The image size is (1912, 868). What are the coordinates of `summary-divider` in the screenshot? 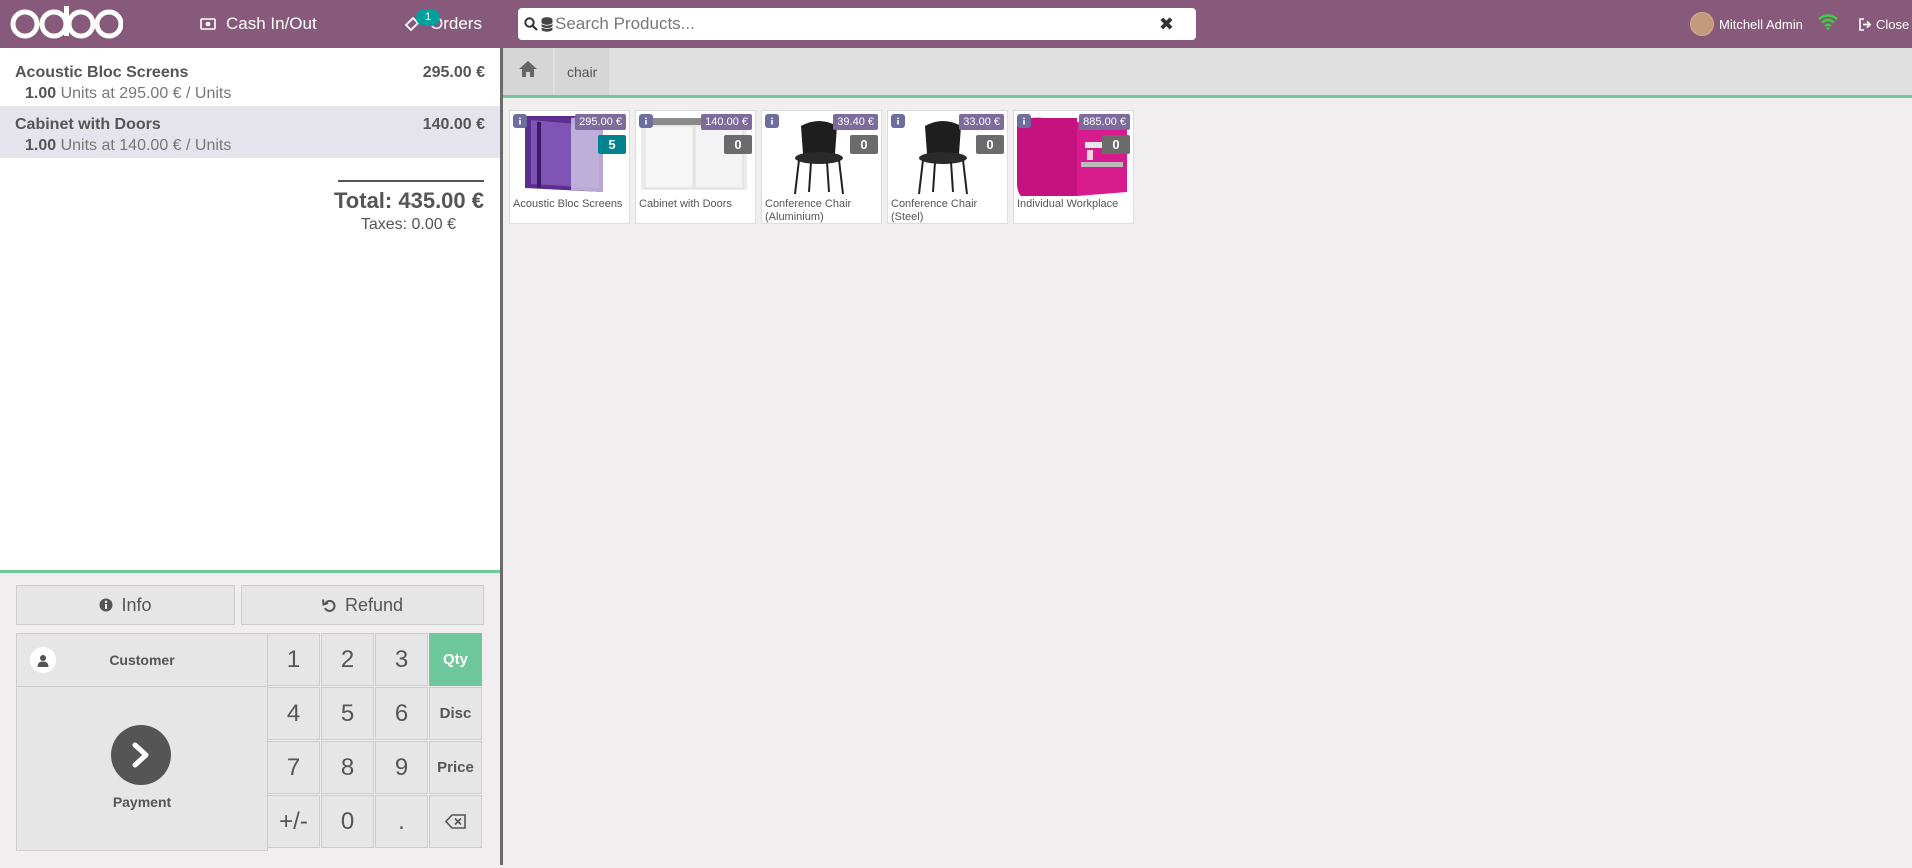 It's located at (411, 181).